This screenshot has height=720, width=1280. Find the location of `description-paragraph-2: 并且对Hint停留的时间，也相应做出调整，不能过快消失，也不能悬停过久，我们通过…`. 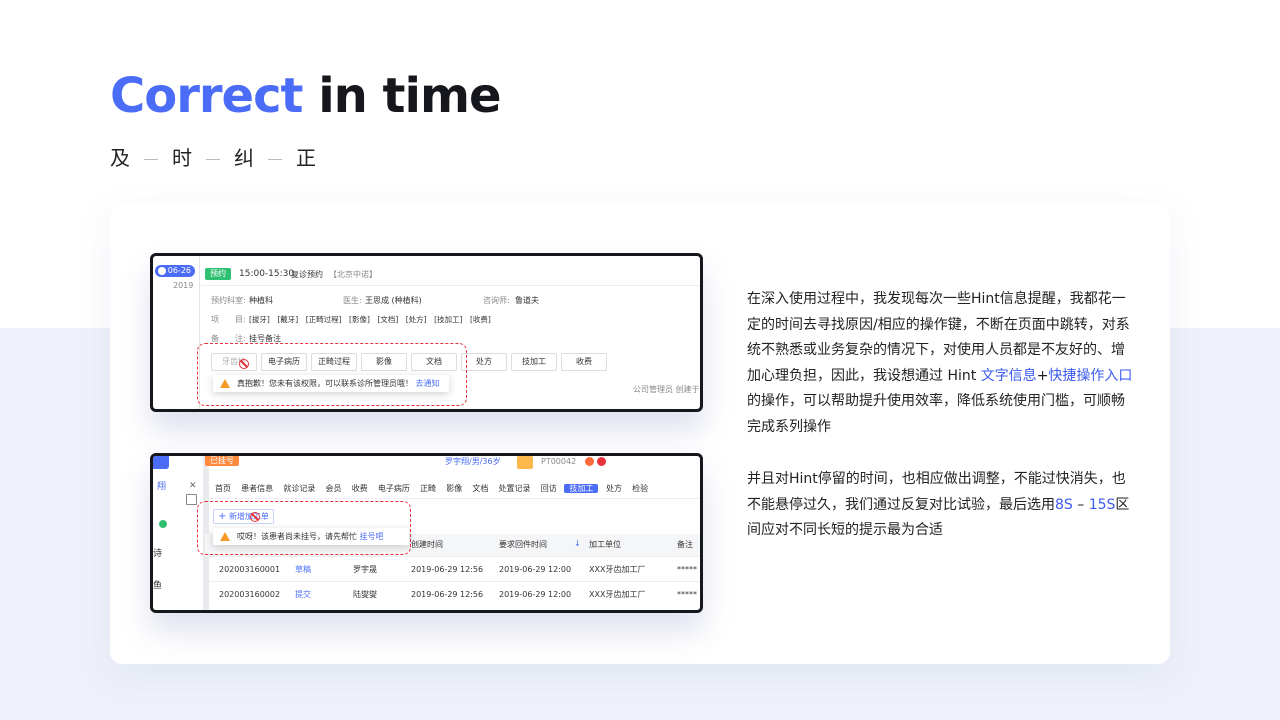

description-paragraph-2: 并且对Hint停留的时间，也相应做出调整，不能过快消失，也不能悬停过久，我们通过… is located at coordinates (938, 505).